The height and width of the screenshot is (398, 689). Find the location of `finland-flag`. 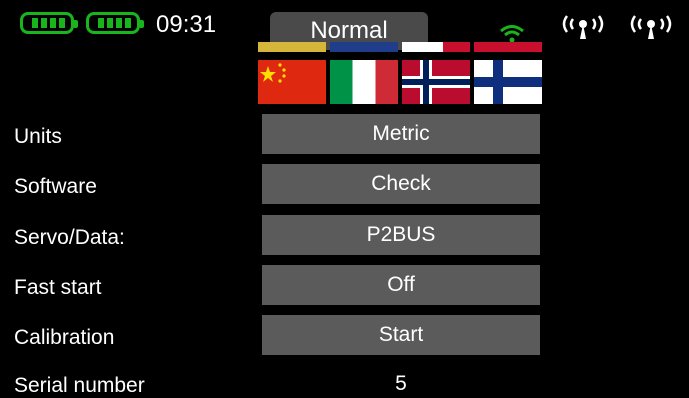

finland-flag is located at coordinates (508, 82).